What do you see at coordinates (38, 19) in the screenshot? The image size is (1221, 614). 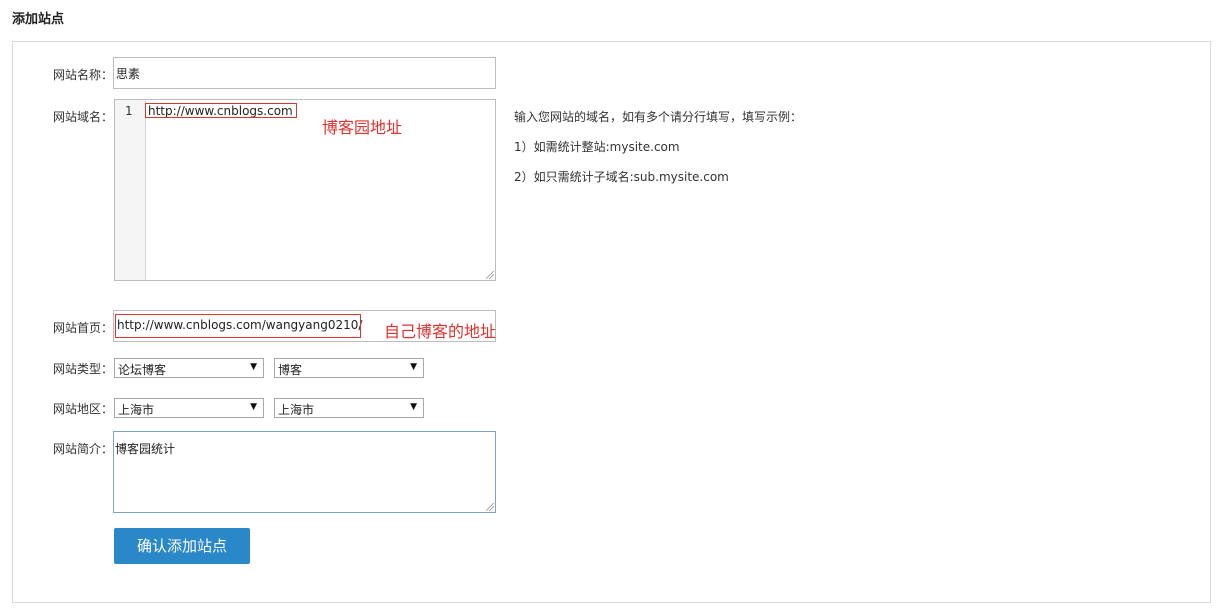 I see `page-title: 添加站点` at bounding box center [38, 19].